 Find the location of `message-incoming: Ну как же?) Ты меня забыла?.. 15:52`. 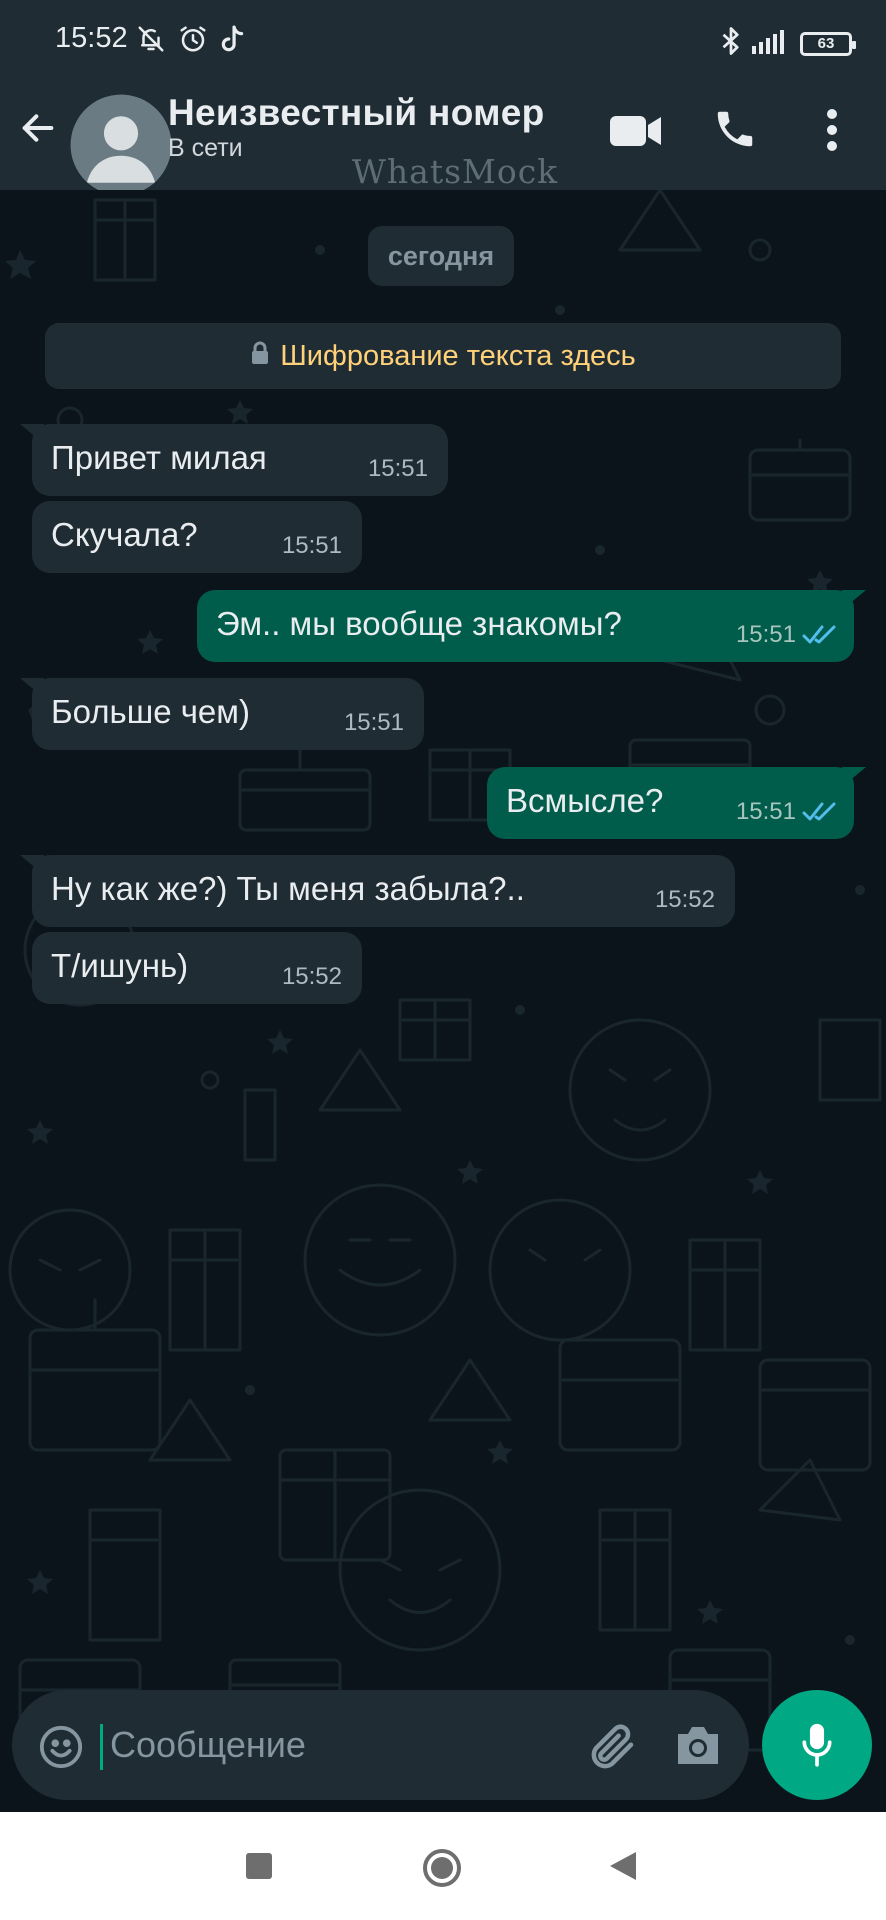

message-incoming: Ну как же?) Ты меня забыла?.. 15:52 is located at coordinates (377, 891).